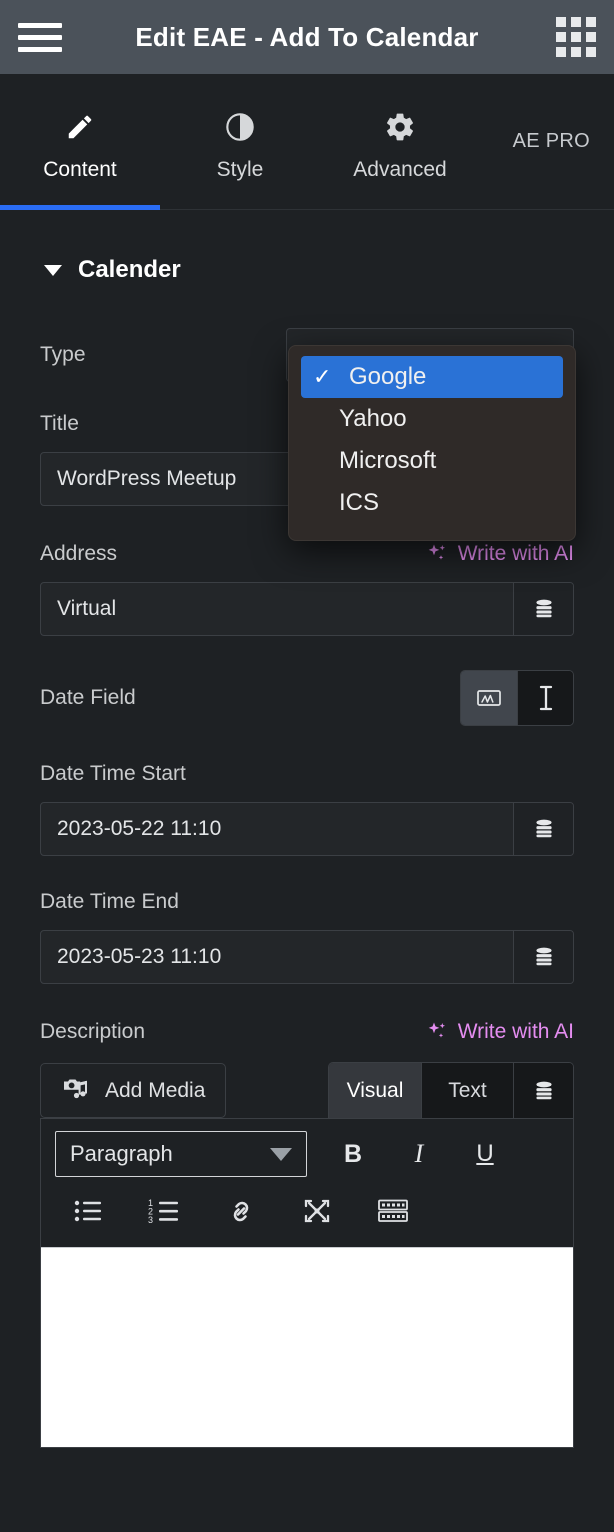 This screenshot has height=1532, width=614. I want to click on top-bar: Edit EAE - Add To Calendar, so click(307, 37).